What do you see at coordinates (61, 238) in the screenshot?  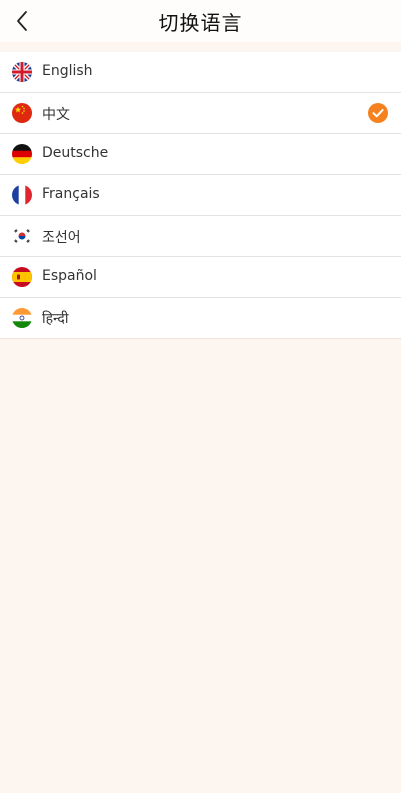 I see `language-label: 조선어` at bounding box center [61, 238].